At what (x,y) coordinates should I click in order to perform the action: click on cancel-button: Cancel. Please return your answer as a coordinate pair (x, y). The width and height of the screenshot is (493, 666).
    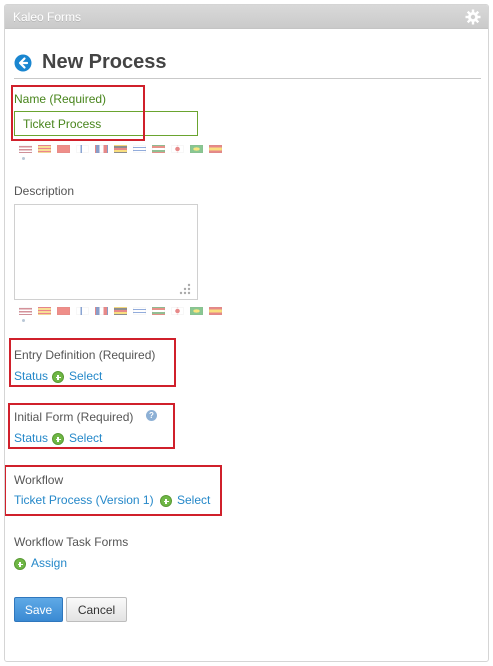
    Looking at the image, I should click on (96, 609).